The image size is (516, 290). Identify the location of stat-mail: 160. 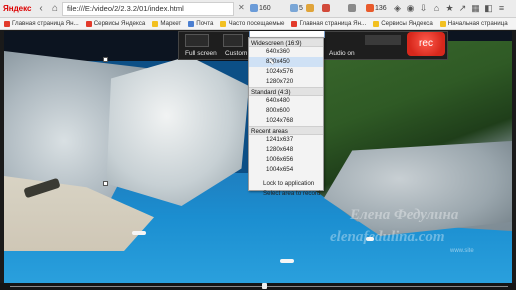
(260, 8).